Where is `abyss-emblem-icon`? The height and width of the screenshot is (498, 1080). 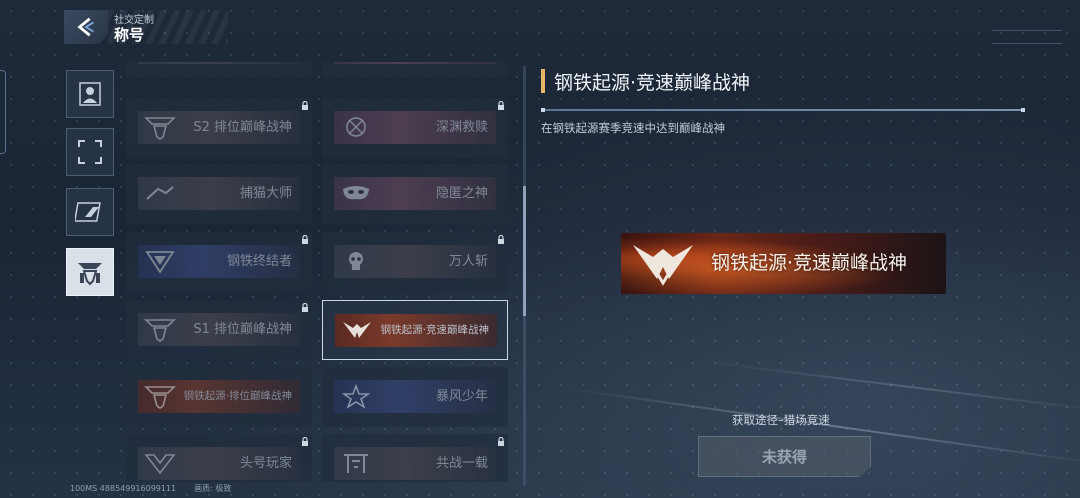
abyss-emblem-icon is located at coordinates (356, 127).